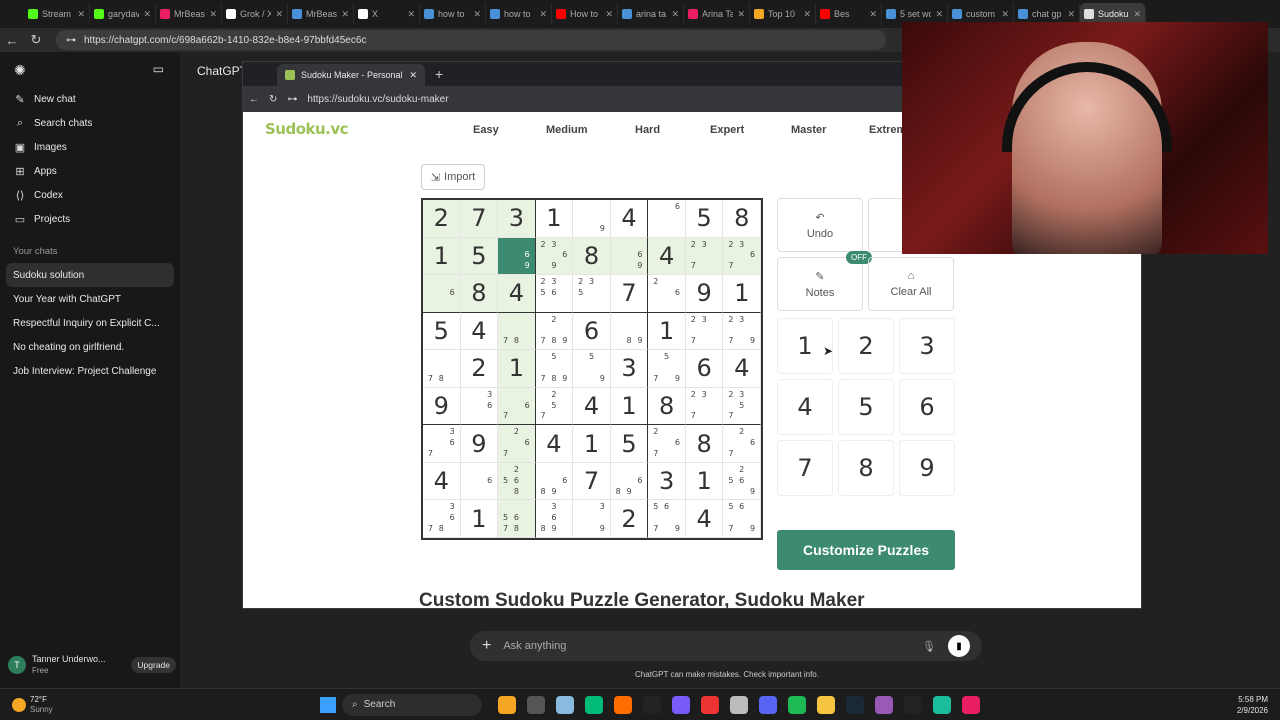 The image size is (1280, 720). What do you see at coordinates (517, 481) in the screenshot?
I see `sudoku-cell: 2568` at bounding box center [517, 481].